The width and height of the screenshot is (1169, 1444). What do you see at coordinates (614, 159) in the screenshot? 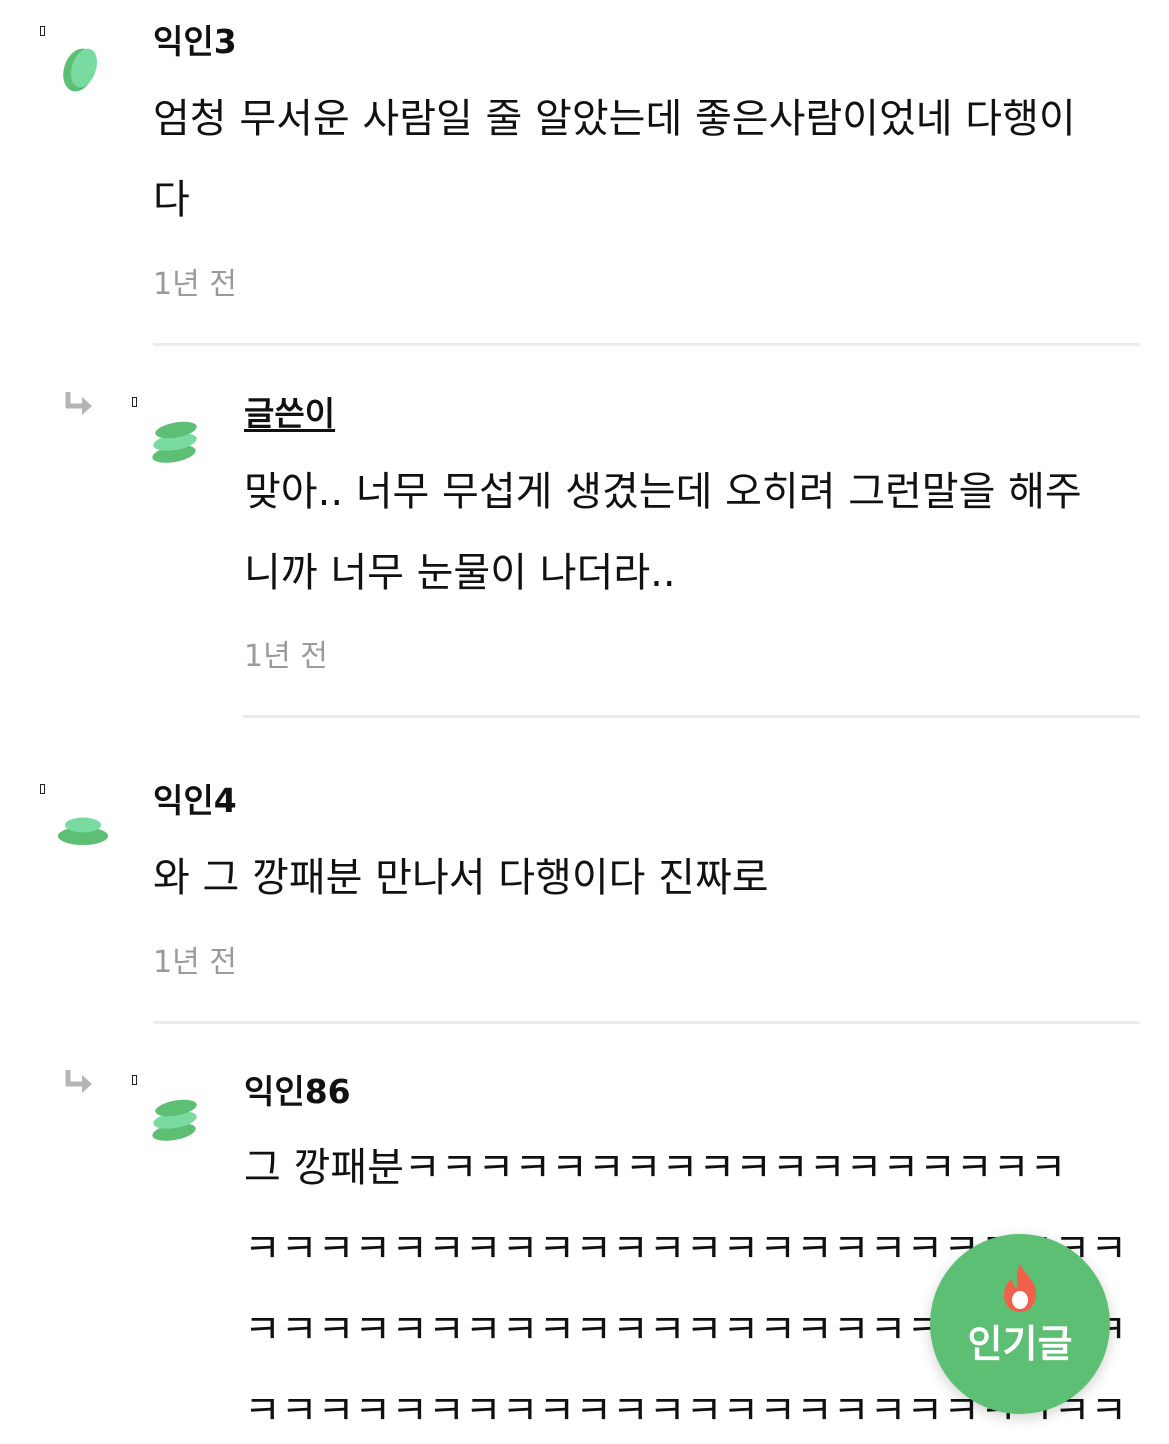
I see `comment-body: 엄청 무서운 사람일 줄 알았는데 좋은사람이었네 다행이 다` at bounding box center [614, 159].